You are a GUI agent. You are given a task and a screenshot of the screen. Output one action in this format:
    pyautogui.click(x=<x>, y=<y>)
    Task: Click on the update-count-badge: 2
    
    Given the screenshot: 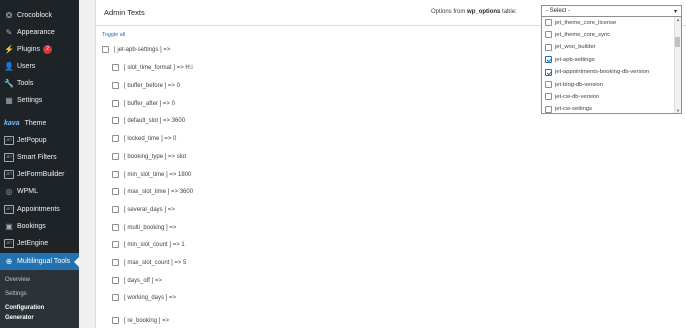 What is the action you would take?
    pyautogui.click(x=47, y=49)
    